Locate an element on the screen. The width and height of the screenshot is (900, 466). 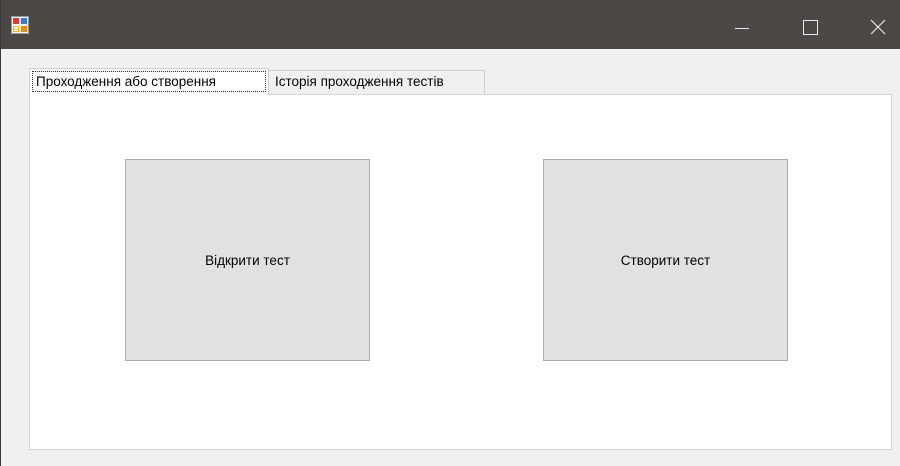
app-icon is located at coordinates (20, 25).